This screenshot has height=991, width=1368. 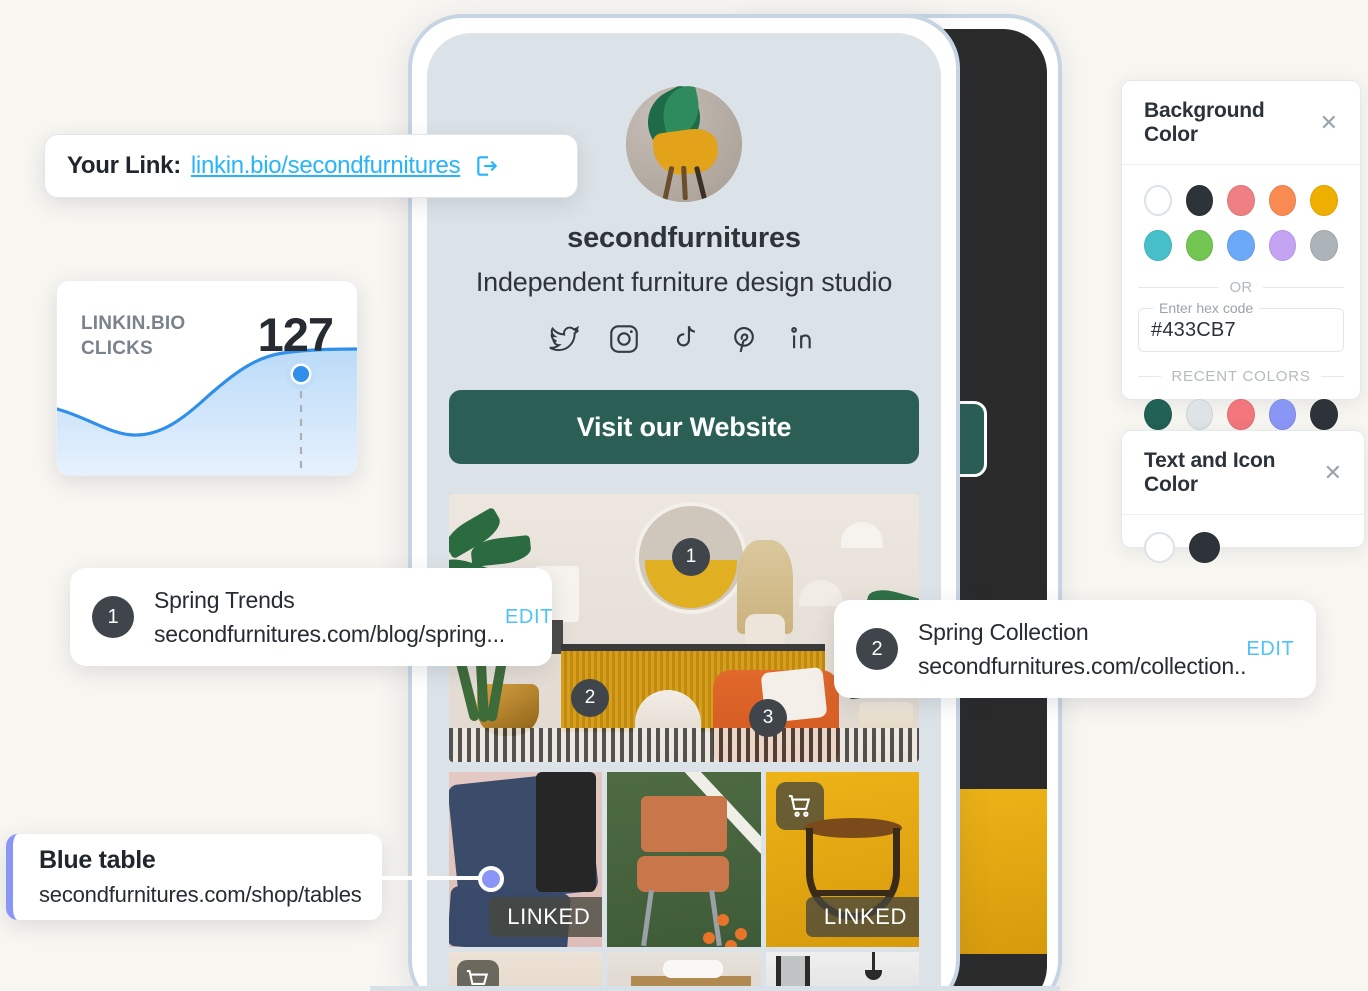 What do you see at coordinates (1324, 200) in the screenshot?
I see `swatch-amber` at bounding box center [1324, 200].